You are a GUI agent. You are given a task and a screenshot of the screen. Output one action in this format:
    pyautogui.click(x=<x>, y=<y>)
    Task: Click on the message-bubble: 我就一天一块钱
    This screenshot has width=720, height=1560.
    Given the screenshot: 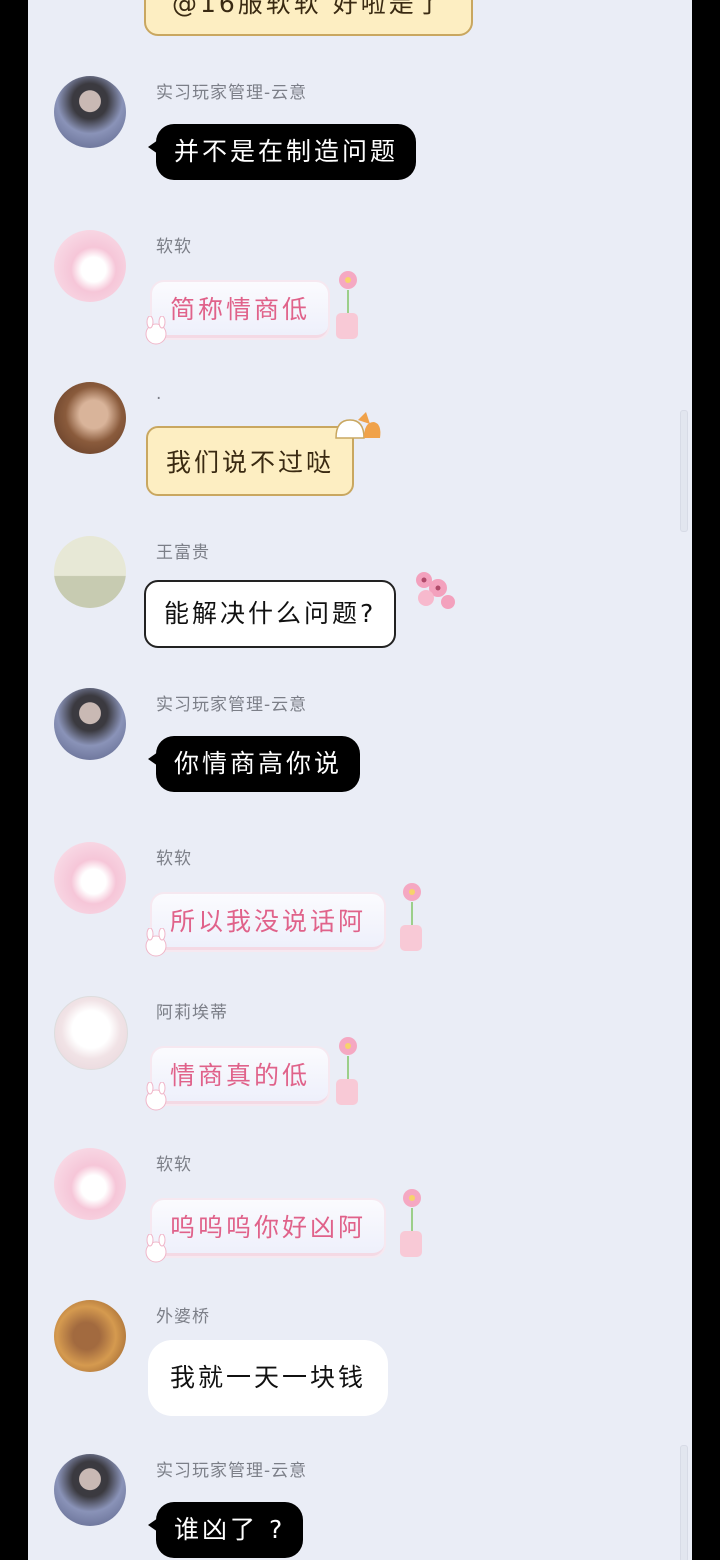 What is the action you would take?
    pyautogui.click(x=268, y=1378)
    